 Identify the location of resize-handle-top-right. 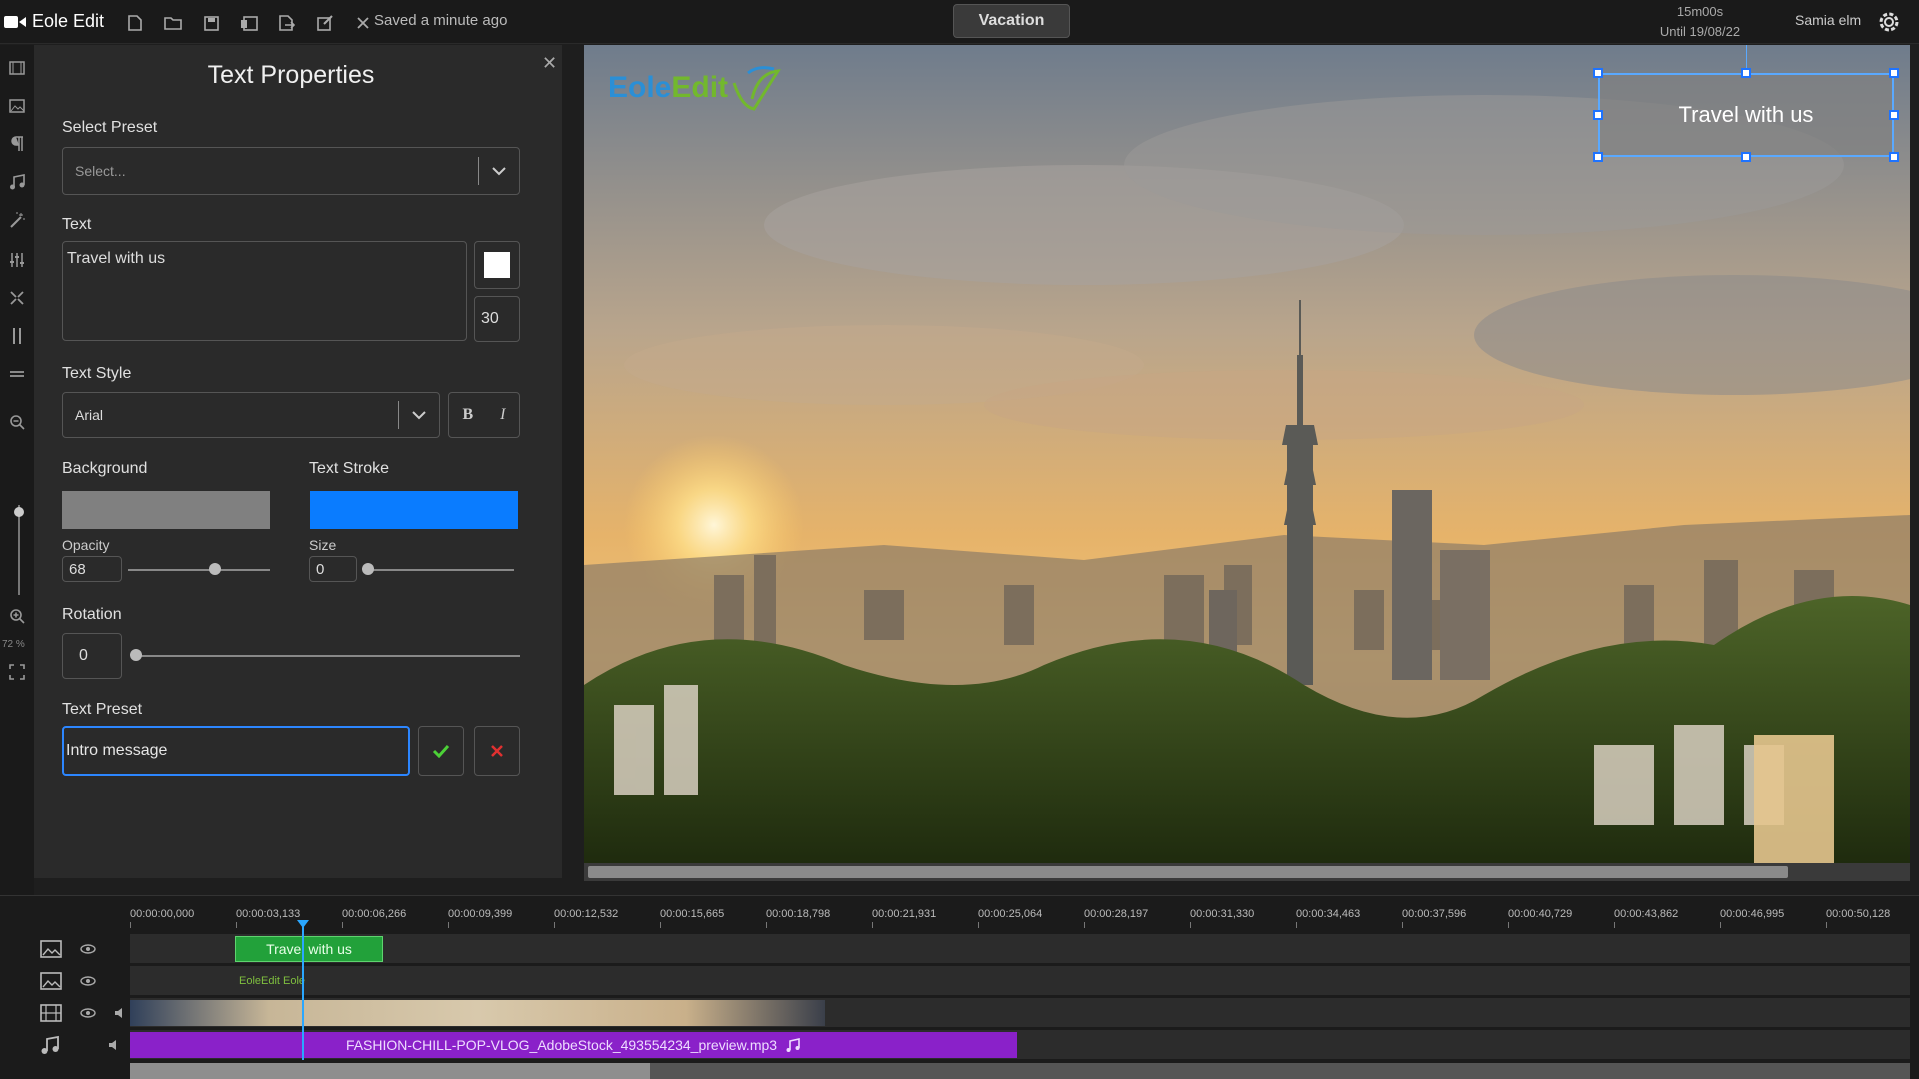
(1894, 73).